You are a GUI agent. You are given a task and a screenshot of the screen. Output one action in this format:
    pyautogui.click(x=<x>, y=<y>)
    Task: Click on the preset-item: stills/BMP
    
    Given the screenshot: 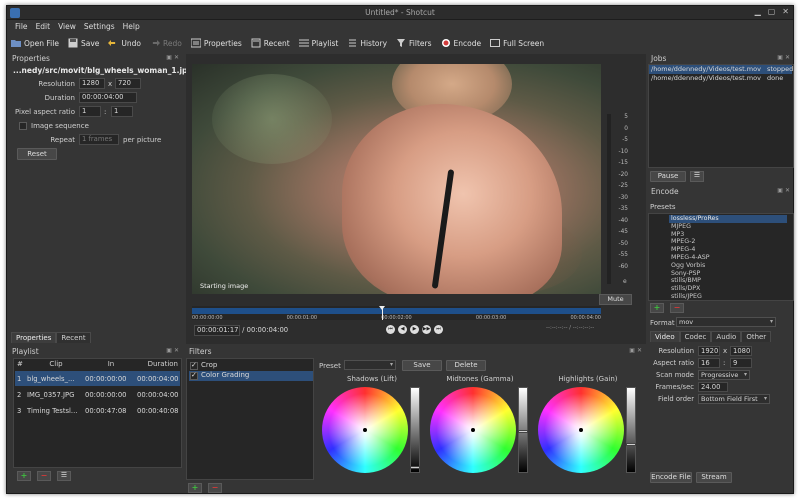 What is the action you would take?
    pyautogui.click(x=728, y=281)
    